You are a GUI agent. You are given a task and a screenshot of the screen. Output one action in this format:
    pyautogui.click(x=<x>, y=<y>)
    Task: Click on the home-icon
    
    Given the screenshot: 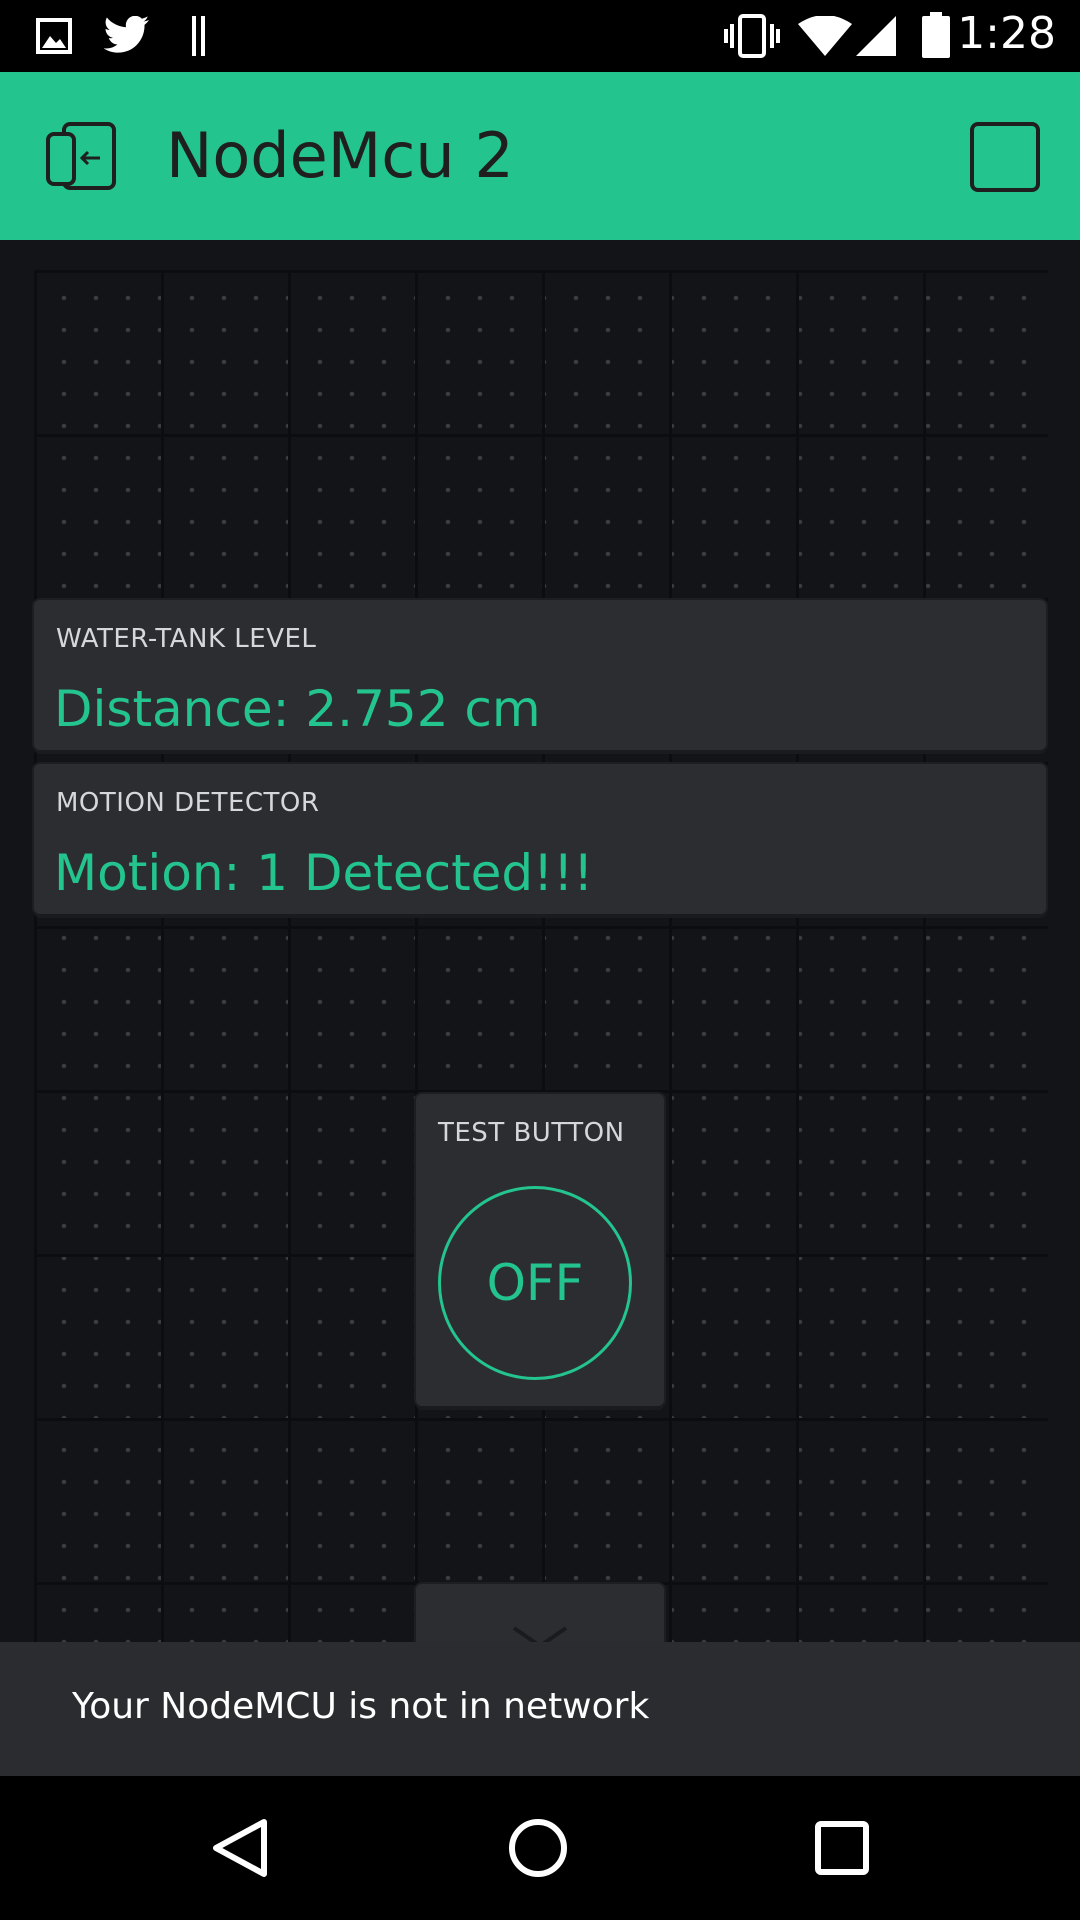 What is the action you would take?
    pyautogui.click(x=538, y=1848)
    